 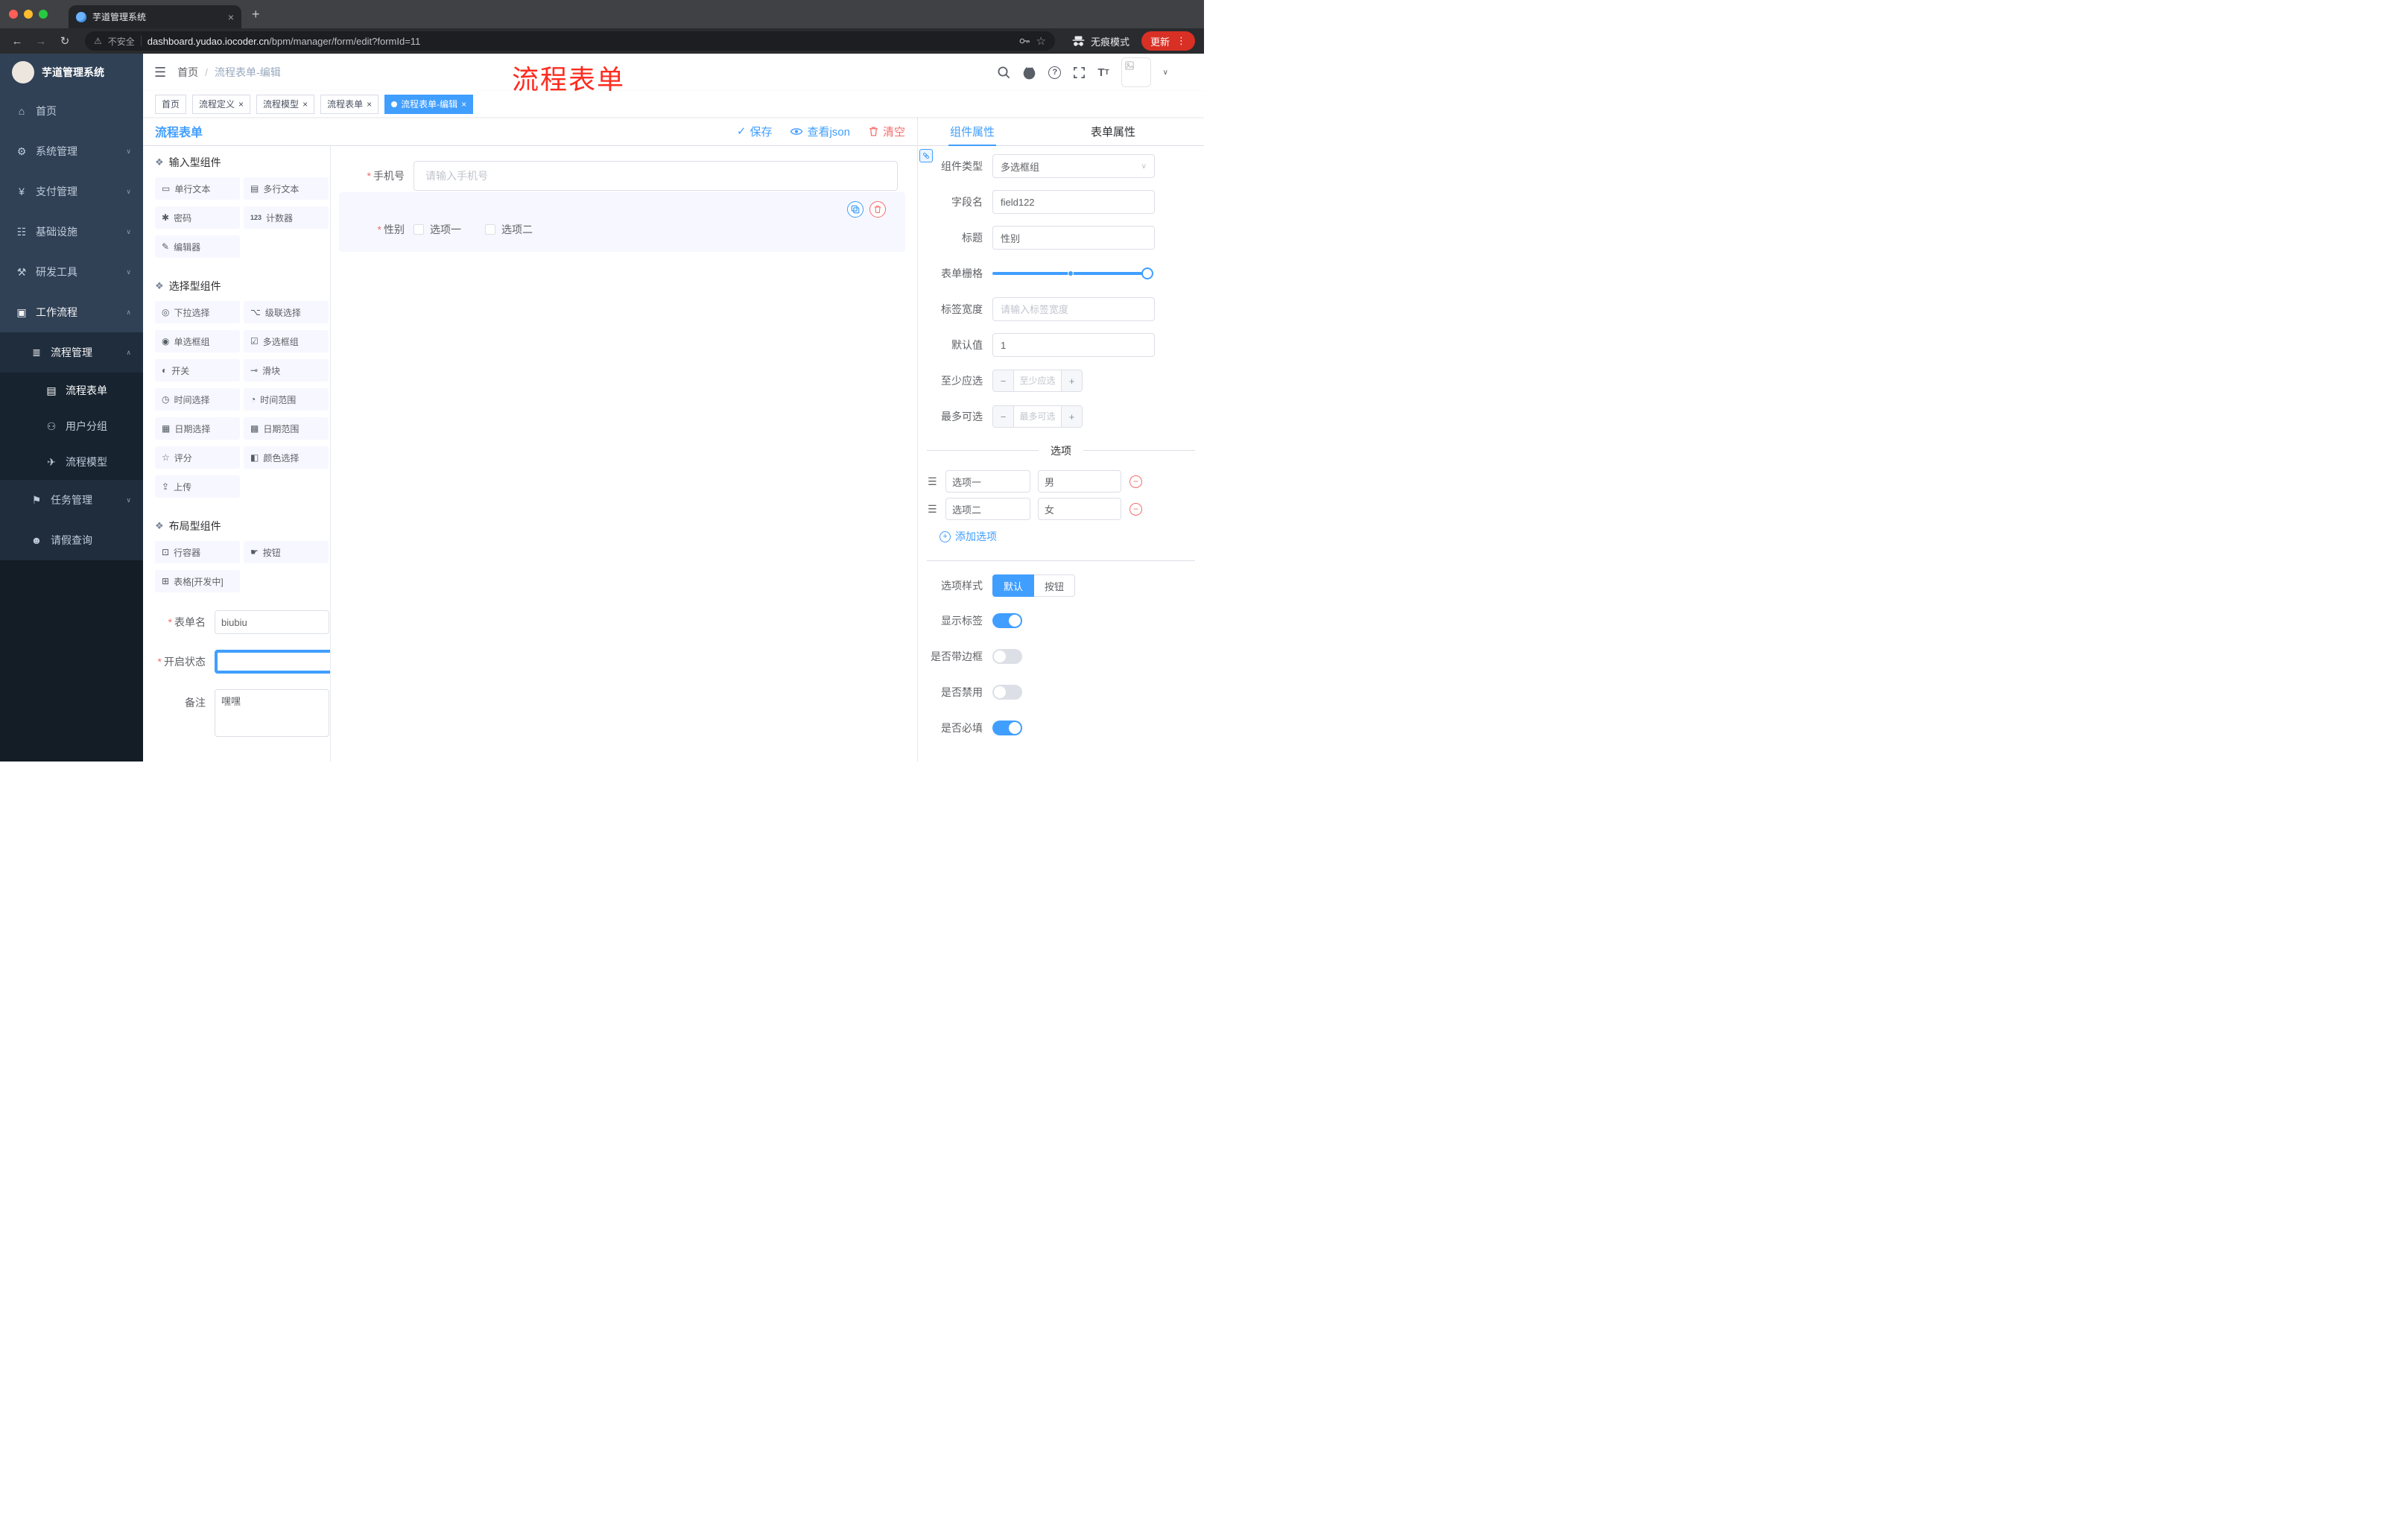 I want to click on style-button-button: 按钮, so click(x=1055, y=586).